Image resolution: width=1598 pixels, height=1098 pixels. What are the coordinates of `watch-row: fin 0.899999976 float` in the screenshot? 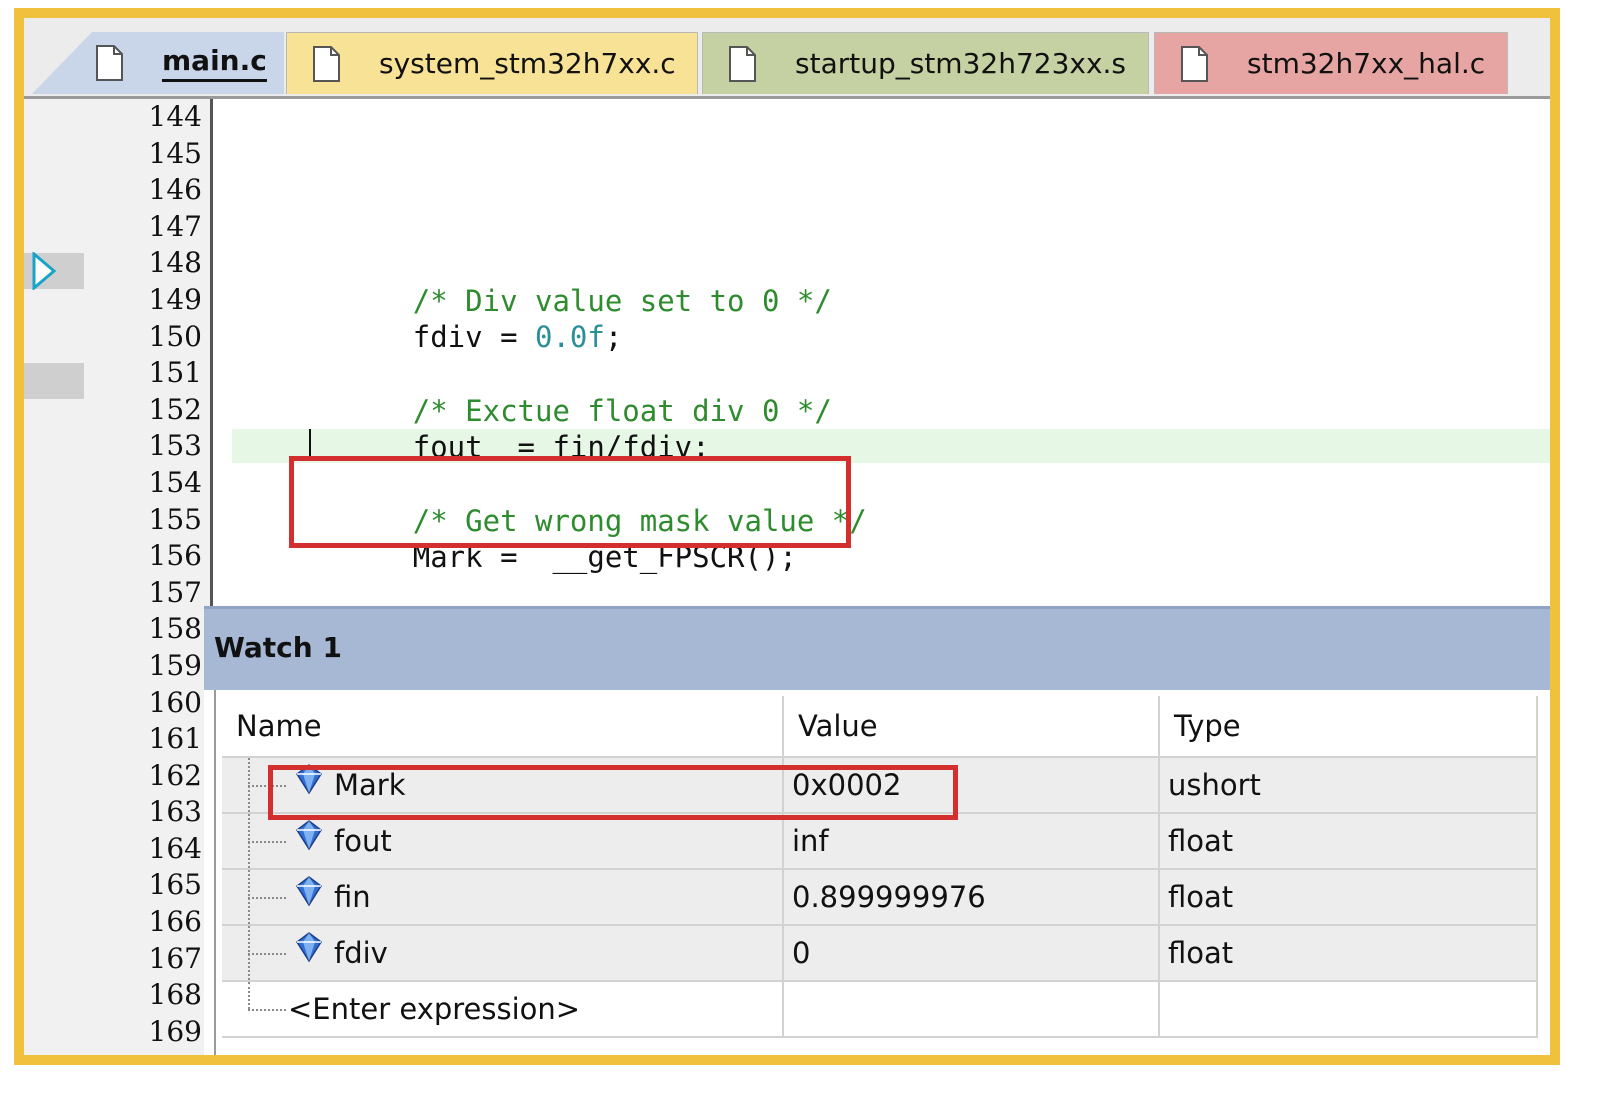 It's located at (880, 897).